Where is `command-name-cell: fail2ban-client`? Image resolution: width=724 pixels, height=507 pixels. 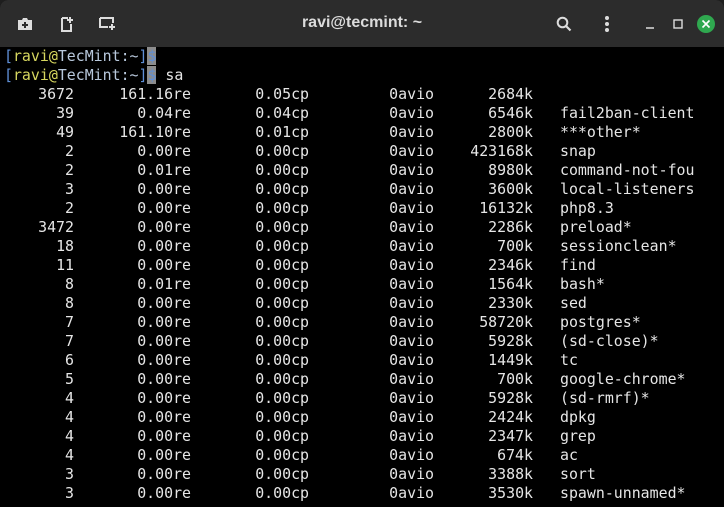 command-name-cell: fail2ban-client is located at coordinates (627, 113).